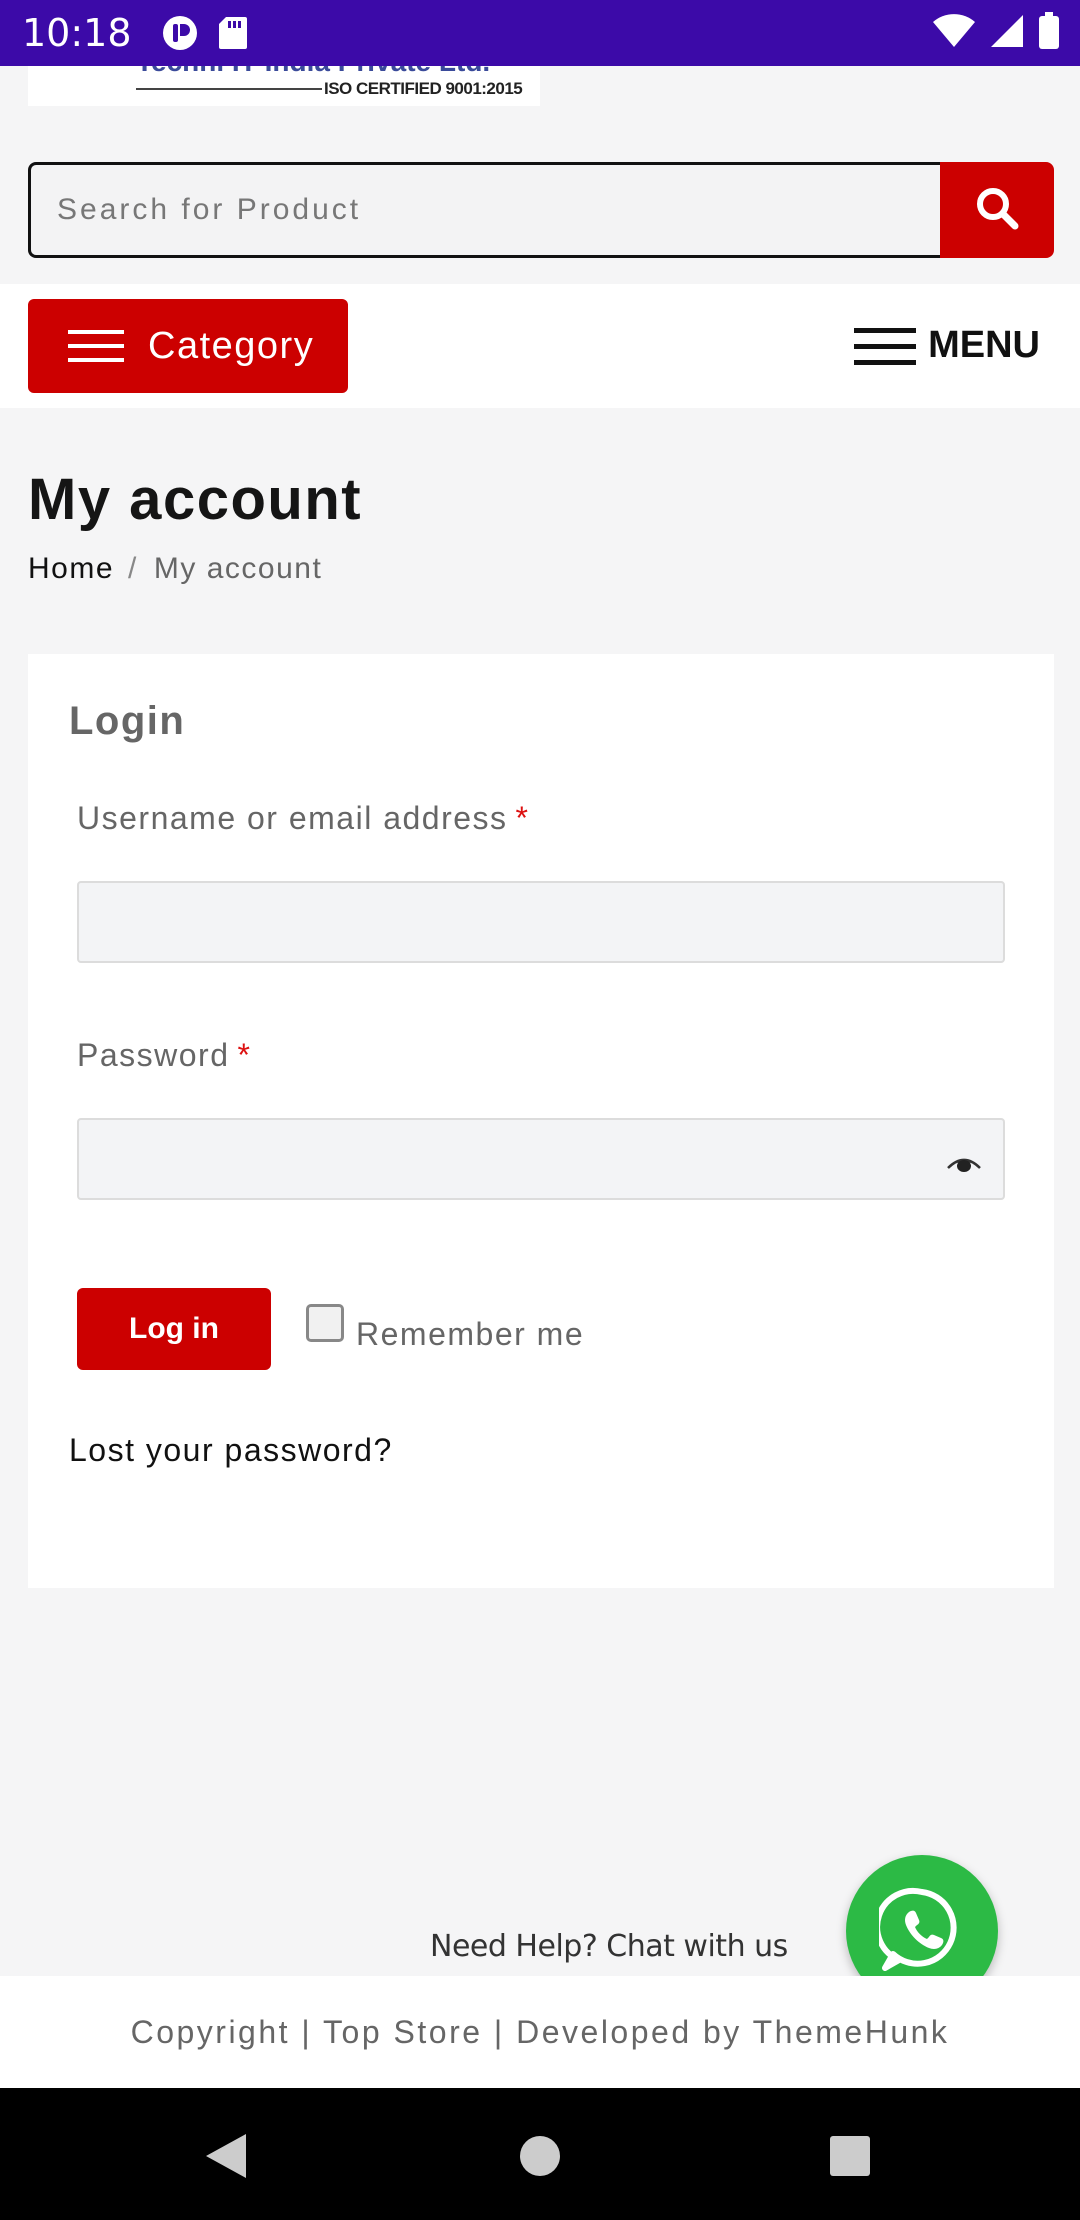  I want to click on logo-company-text: Techni IT India Private Ltd., so click(313, 72).